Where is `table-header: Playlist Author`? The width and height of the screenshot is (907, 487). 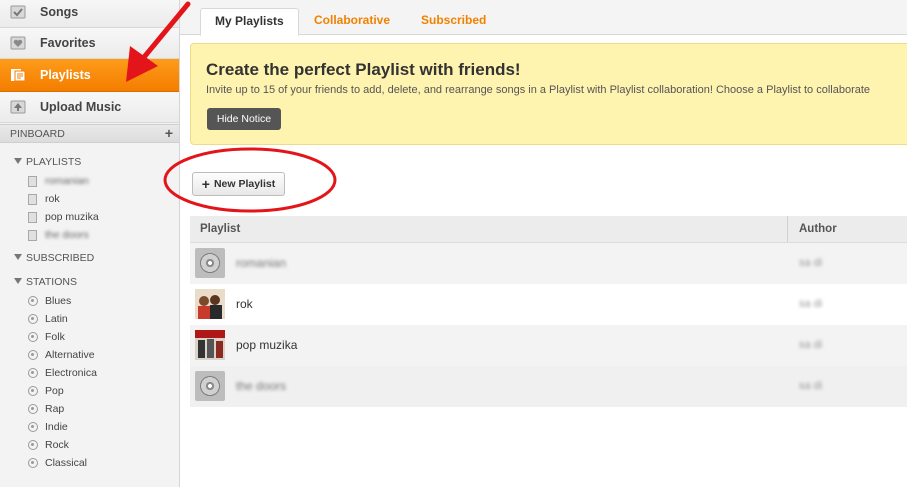 table-header: Playlist Author is located at coordinates (548, 229).